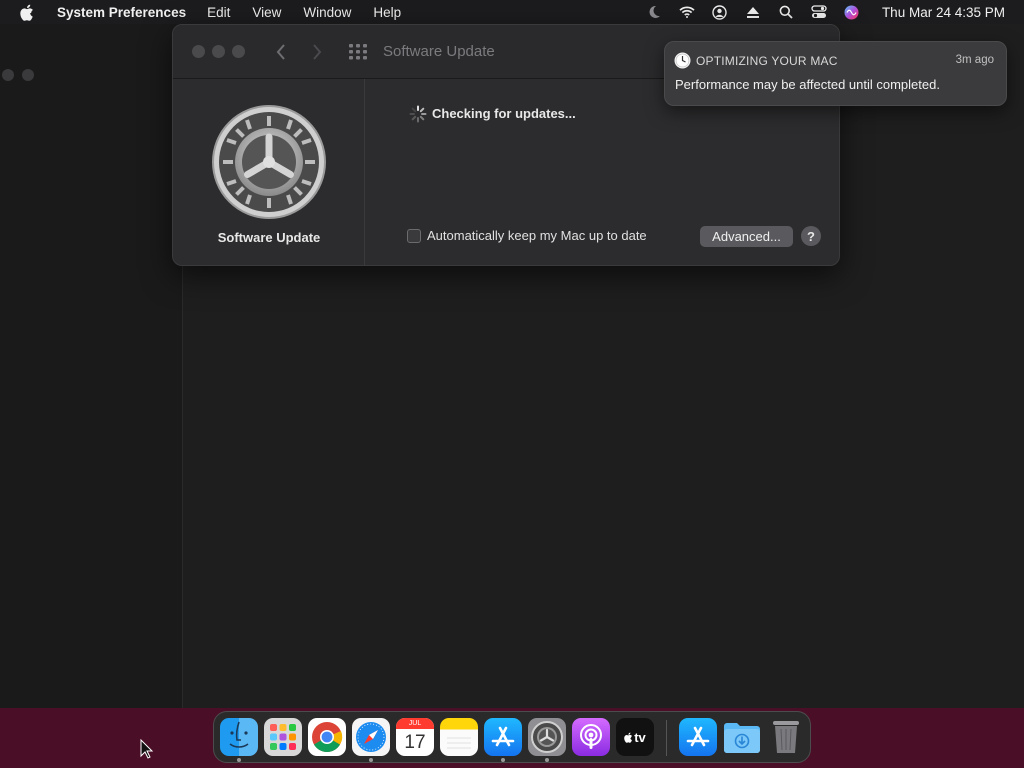 This screenshot has height=768, width=1024. Describe the element at coordinates (239, 737) in the screenshot. I see `finder-icon` at that location.